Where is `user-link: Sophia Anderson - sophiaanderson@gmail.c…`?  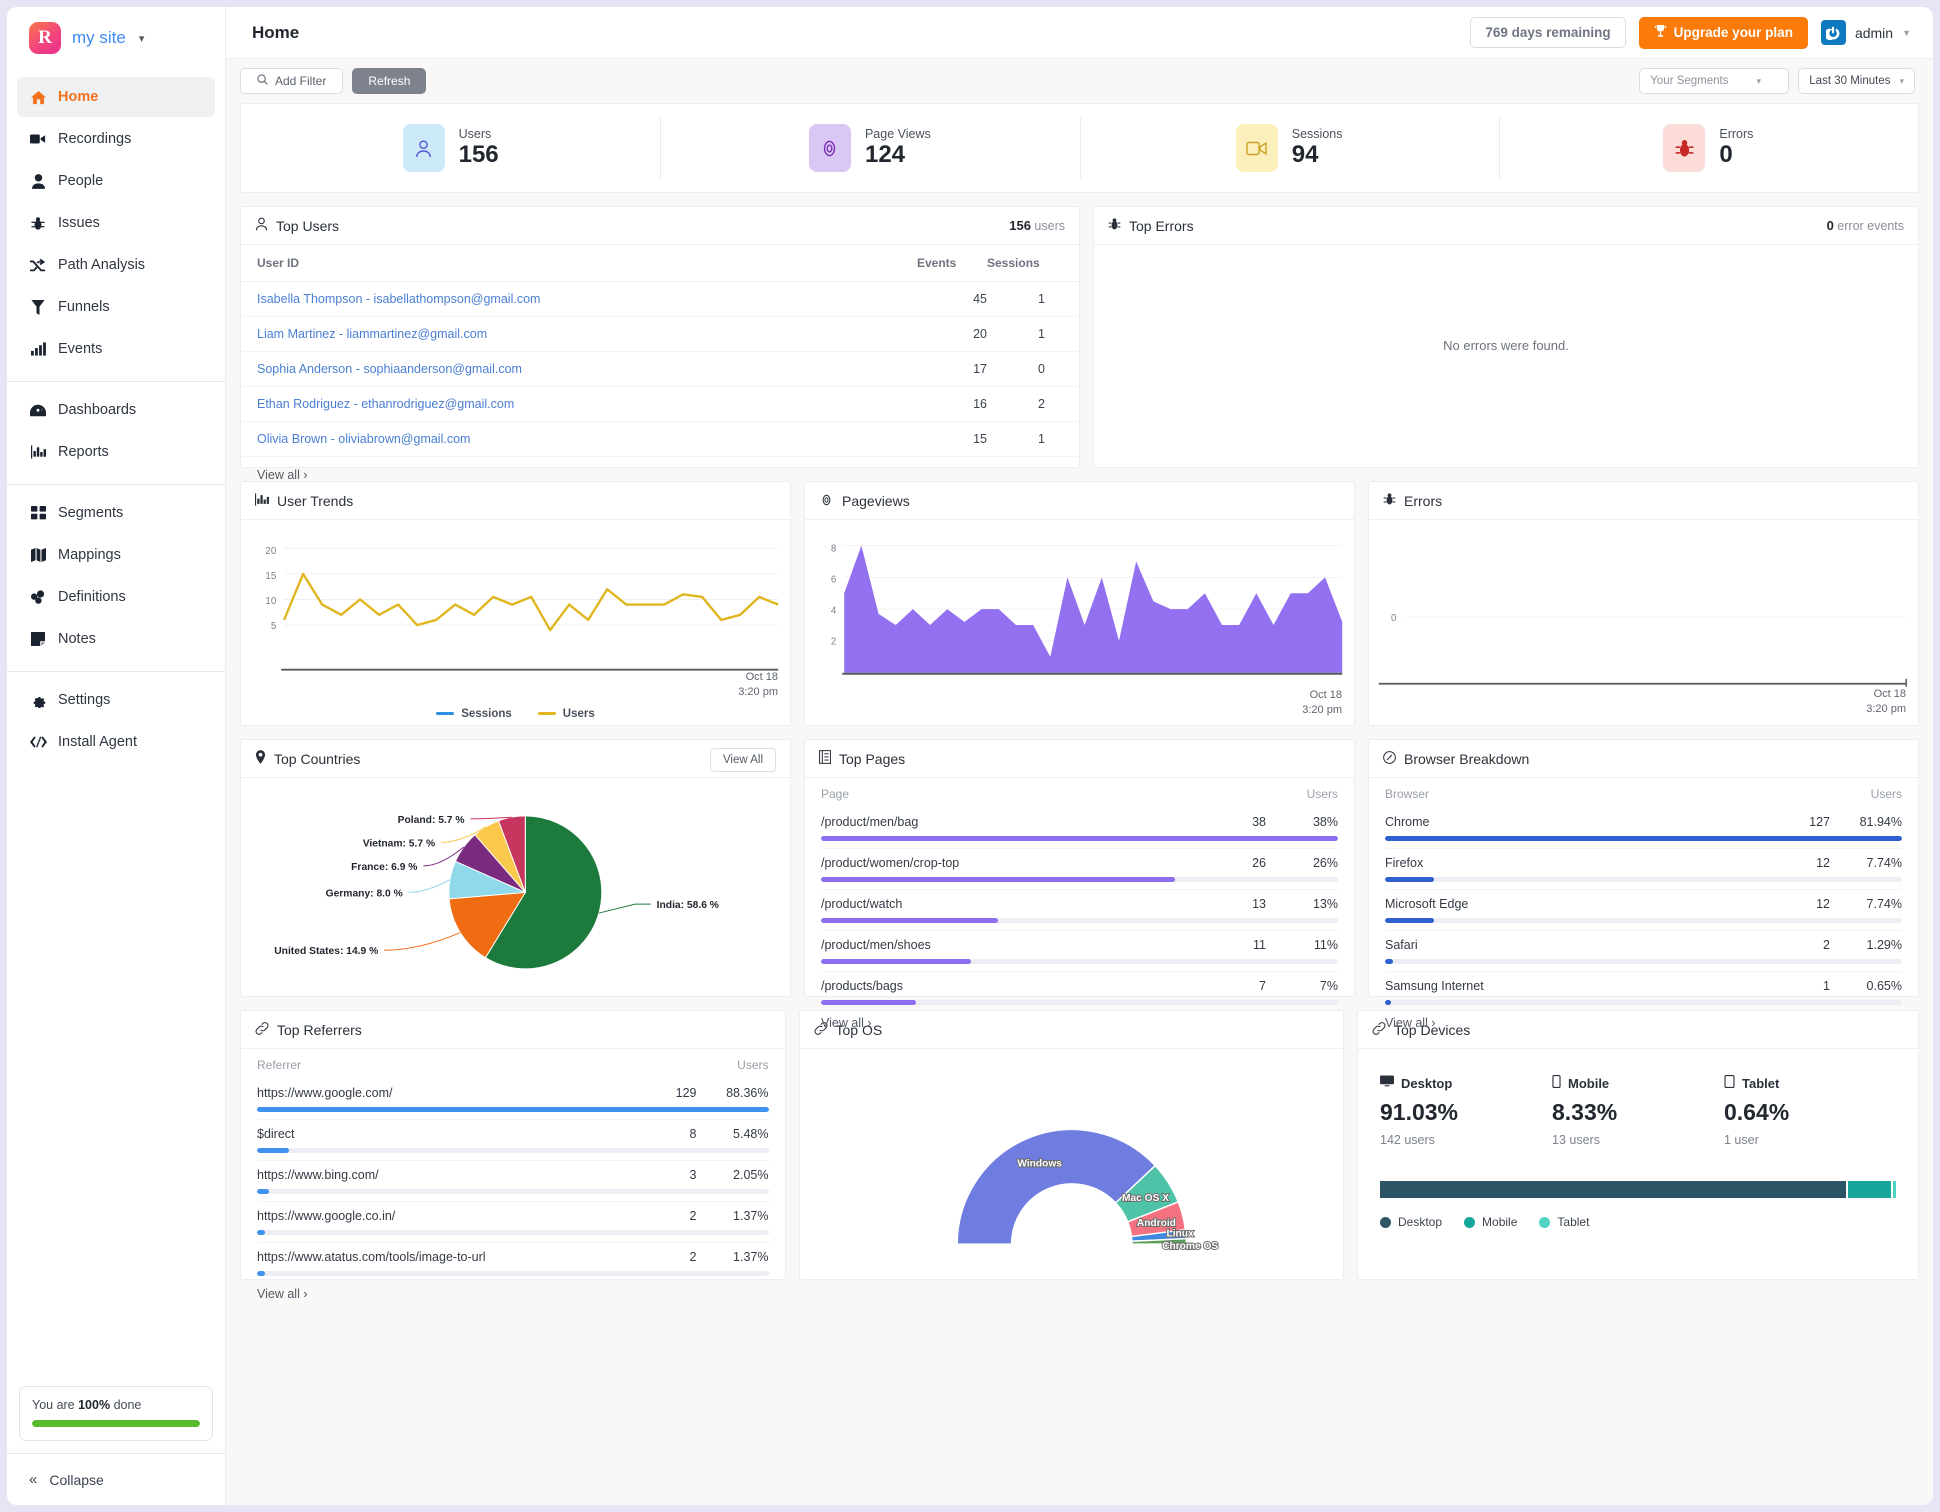 user-link: Sophia Anderson - sophiaanderson@gmail.c… is located at coordinates (389, 369).